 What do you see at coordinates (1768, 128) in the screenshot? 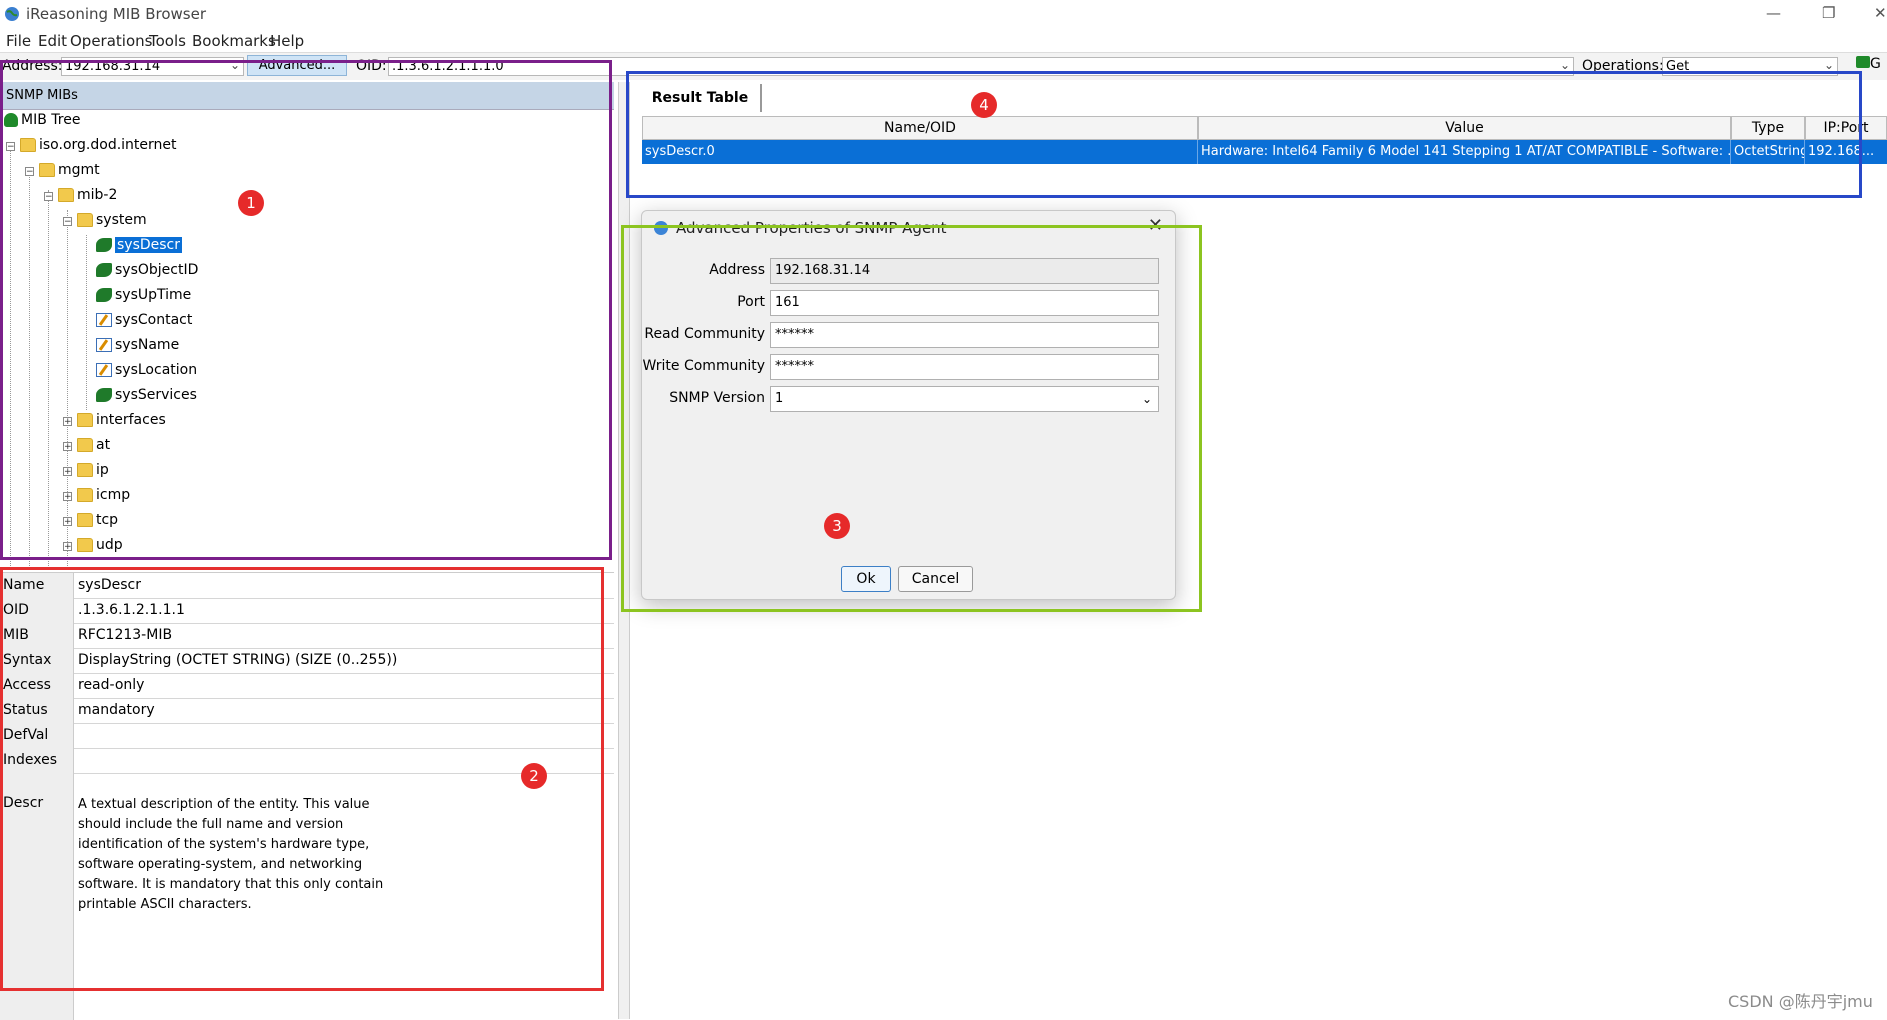
I see `column-header-type: Type` at bounding box center [1768, 128].